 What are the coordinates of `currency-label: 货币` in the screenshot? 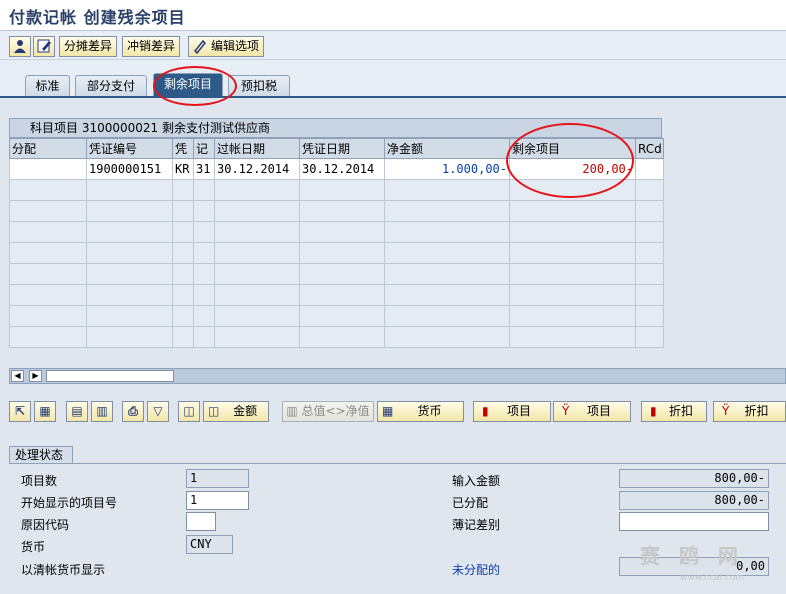 It's located at (33, 547).